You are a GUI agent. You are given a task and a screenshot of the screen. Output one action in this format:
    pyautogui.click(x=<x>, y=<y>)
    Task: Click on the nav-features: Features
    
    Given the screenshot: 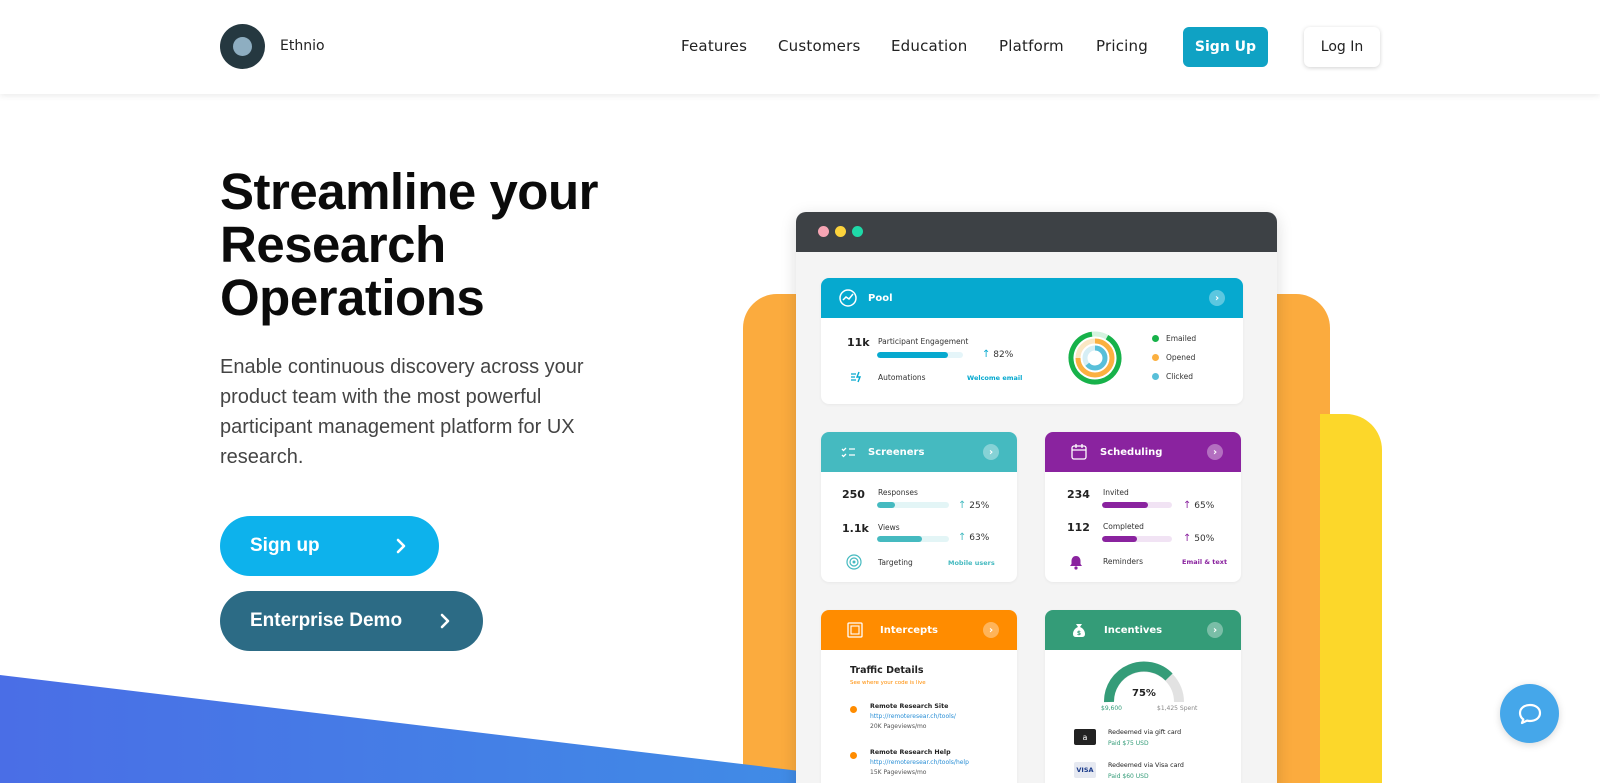 What is the action you would take?
    pyautogui.click(x=714, y=46)
    